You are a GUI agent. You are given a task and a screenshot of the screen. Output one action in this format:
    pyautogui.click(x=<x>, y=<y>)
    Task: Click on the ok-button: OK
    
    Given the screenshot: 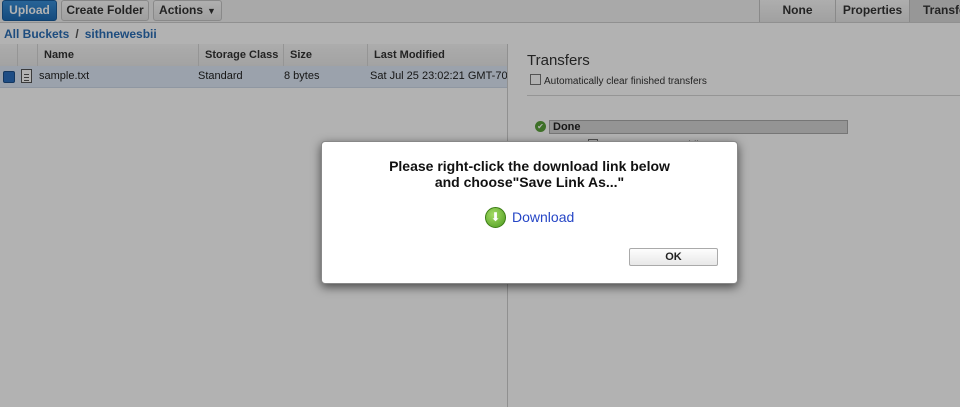 What is the action you would take?
    pyautogui.click(x=673, y=257)
    